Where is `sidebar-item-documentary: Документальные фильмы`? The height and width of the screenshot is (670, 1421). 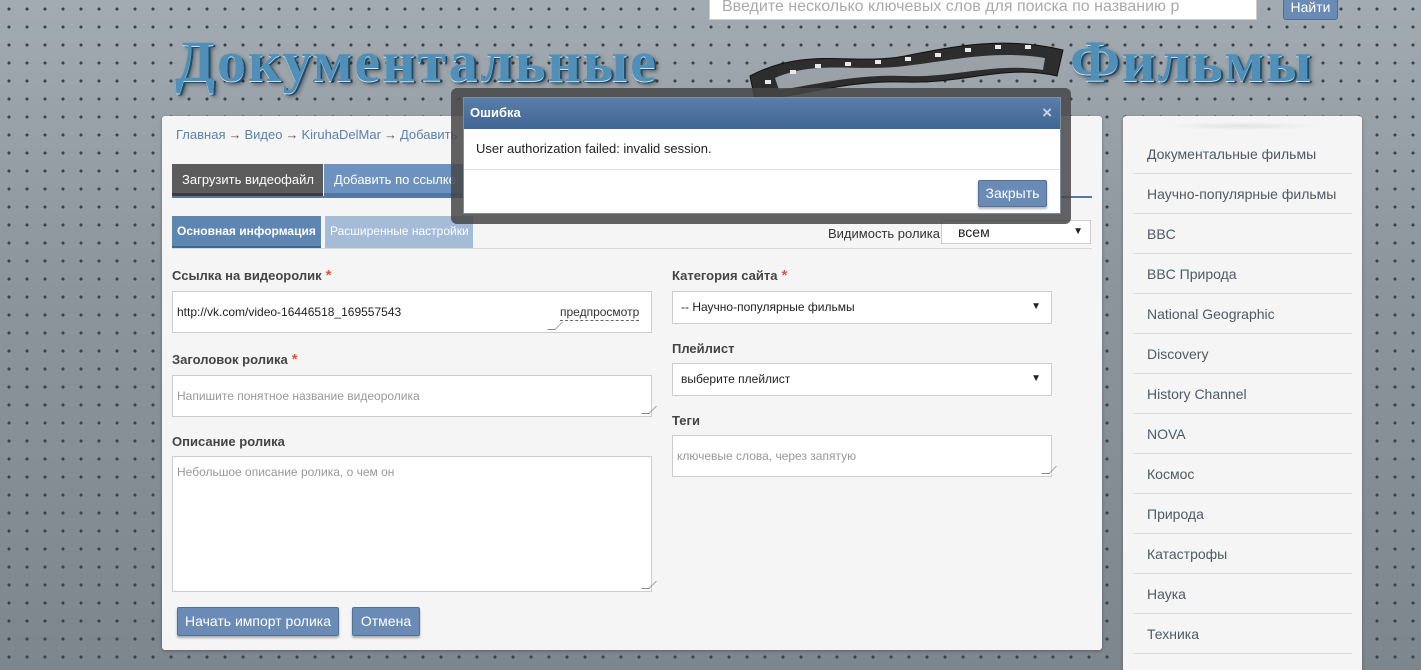 sidebar-item-documentary: Документальные фильмы is located at coordinates (1242, 154).